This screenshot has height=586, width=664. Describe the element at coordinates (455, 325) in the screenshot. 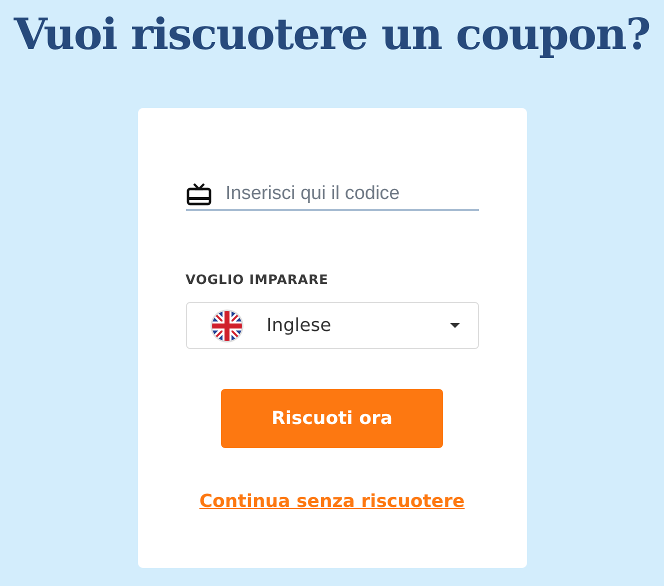

I see `caret-icon` at that location.